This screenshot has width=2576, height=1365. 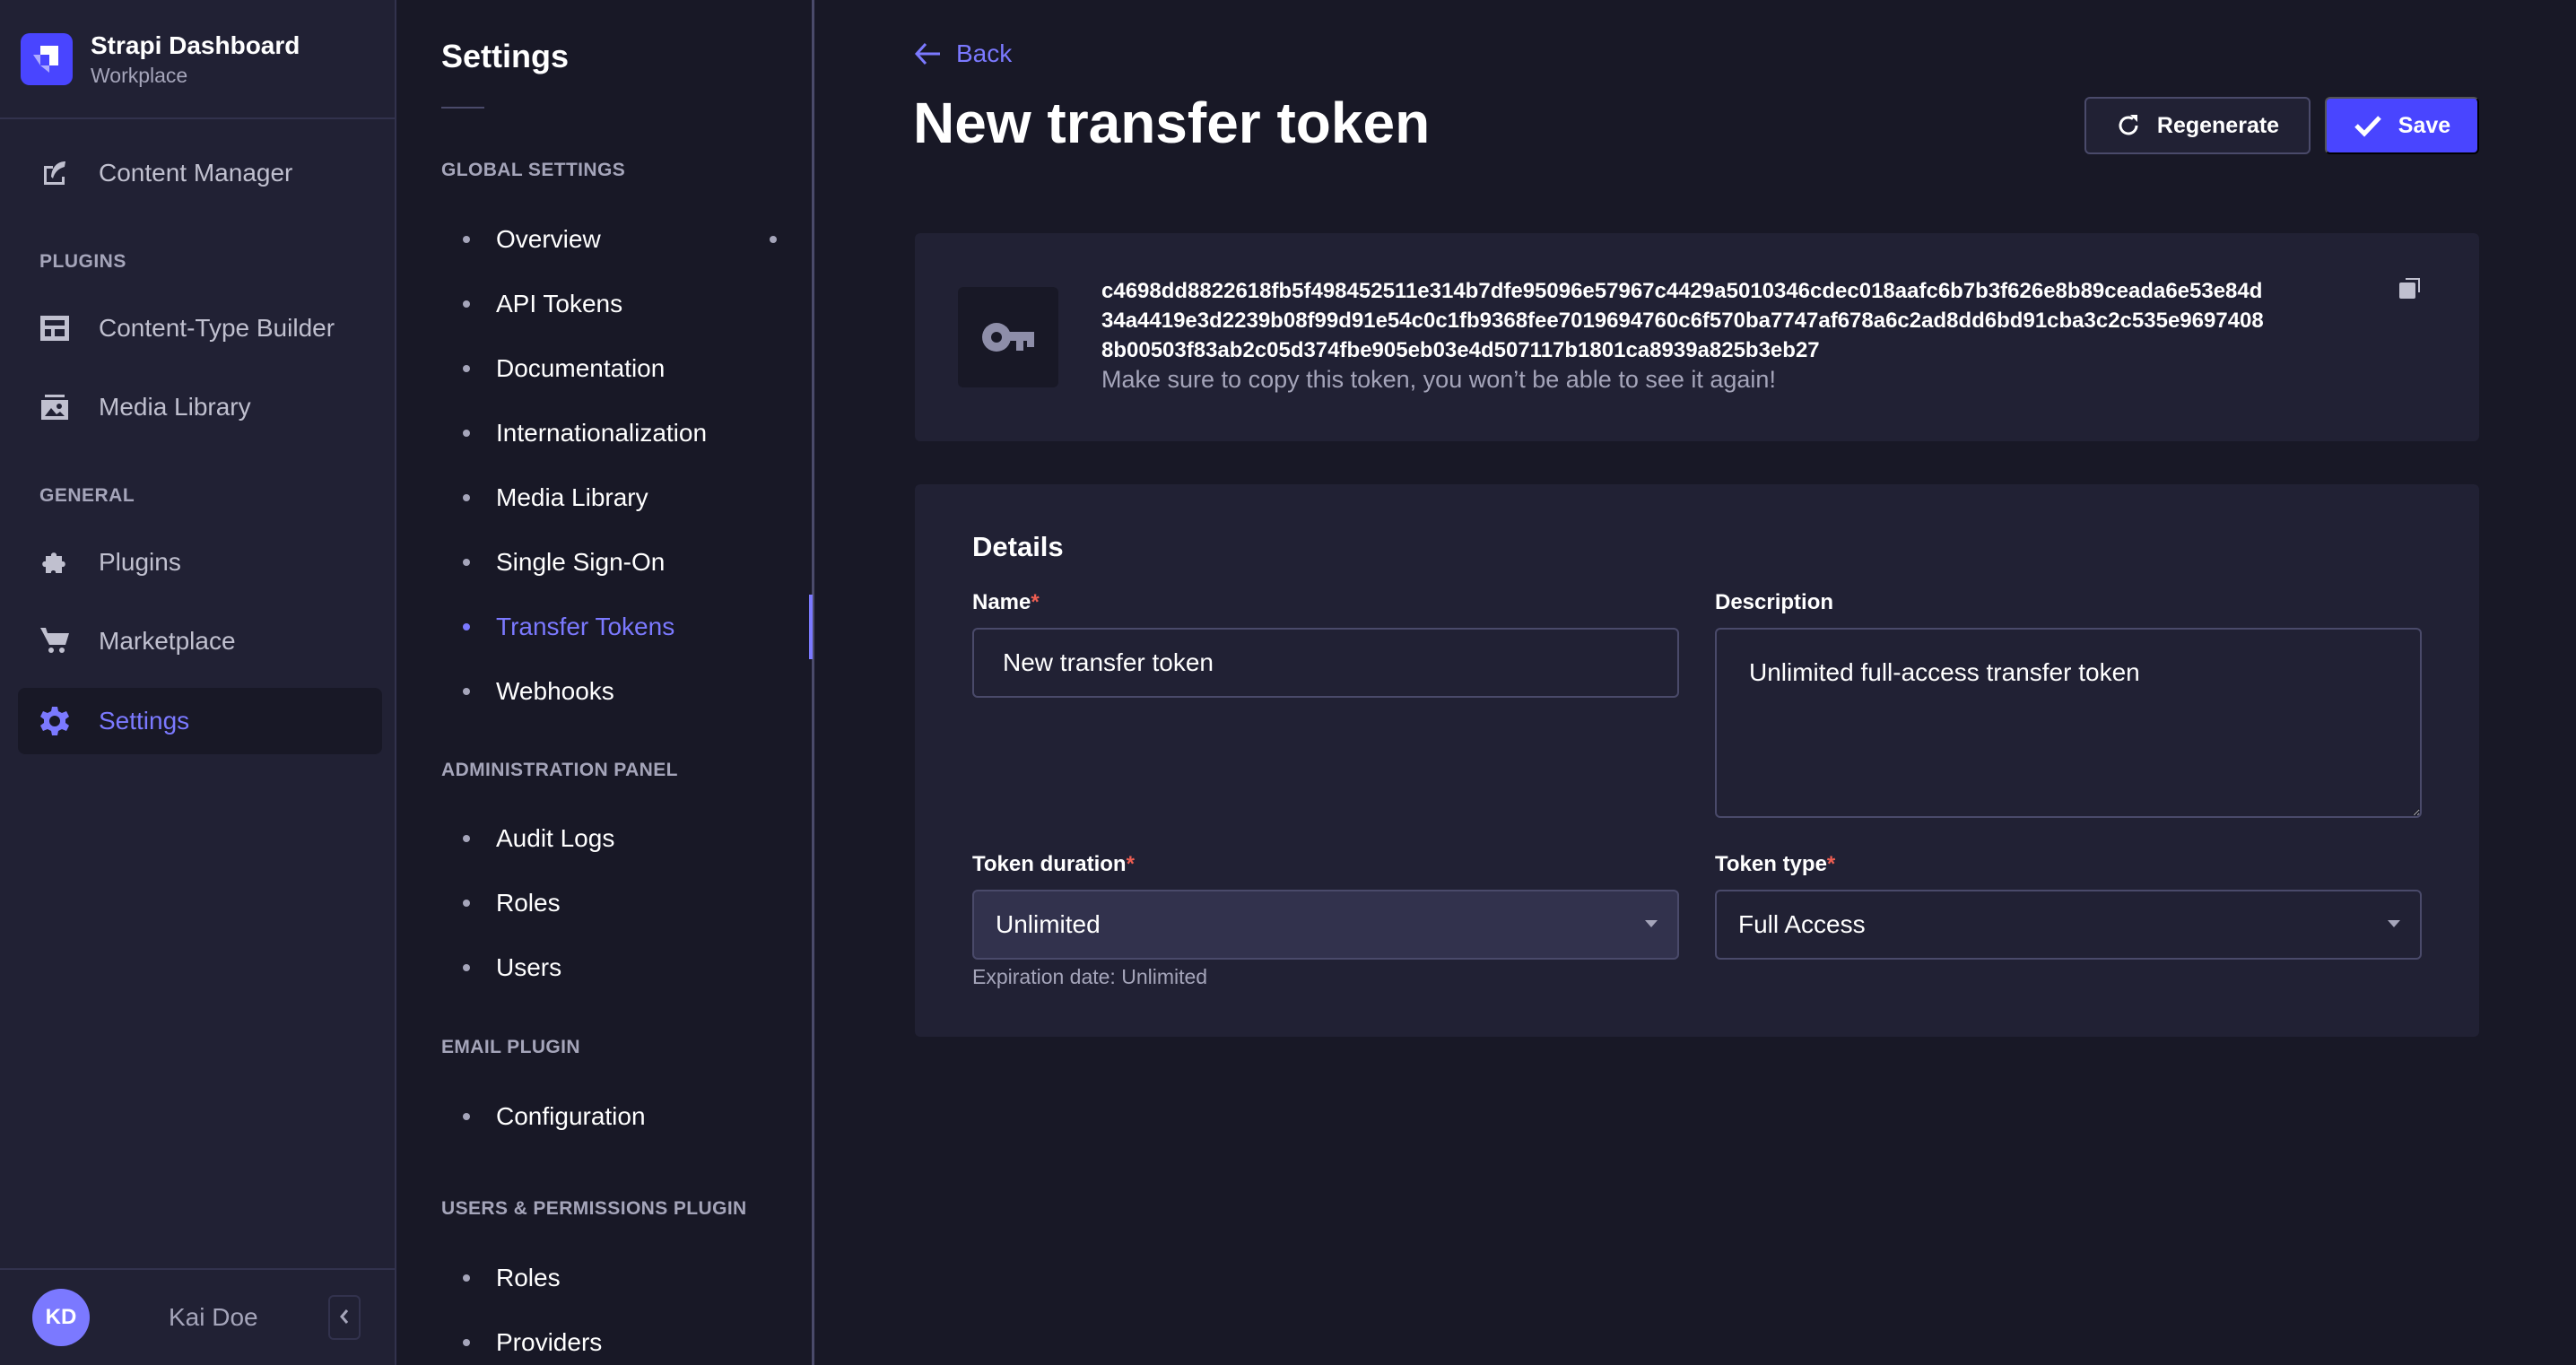 I want to click on nav-label: Marketplace, so click(x=167, y=641).